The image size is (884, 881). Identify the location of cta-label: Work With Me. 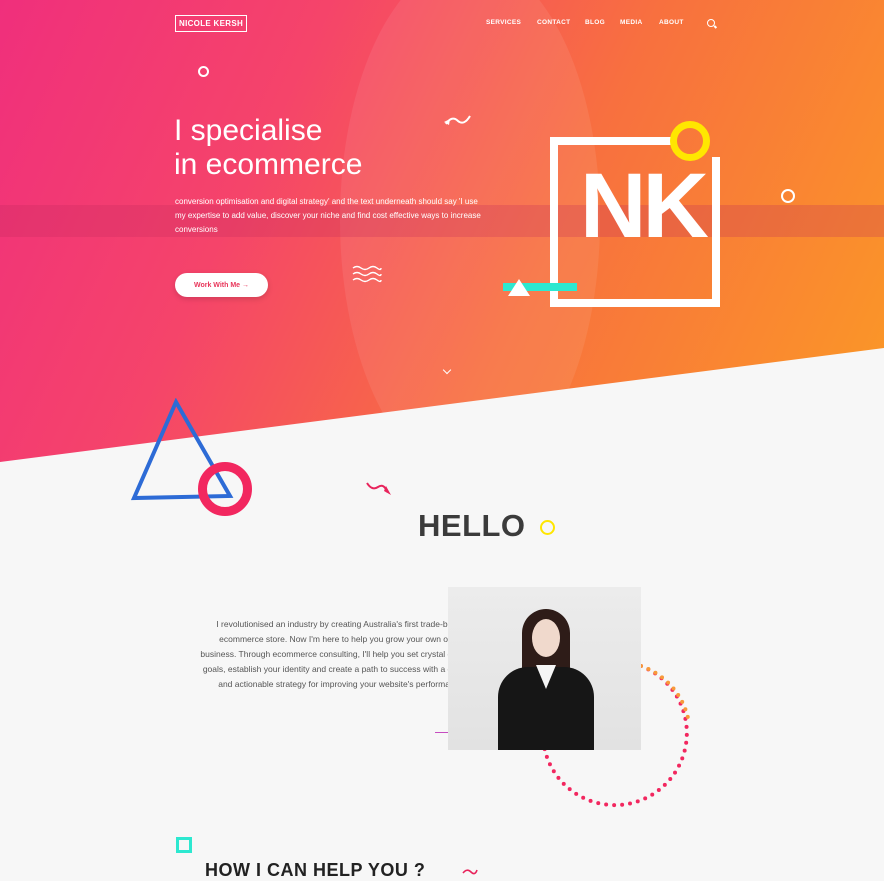
(217, 285).